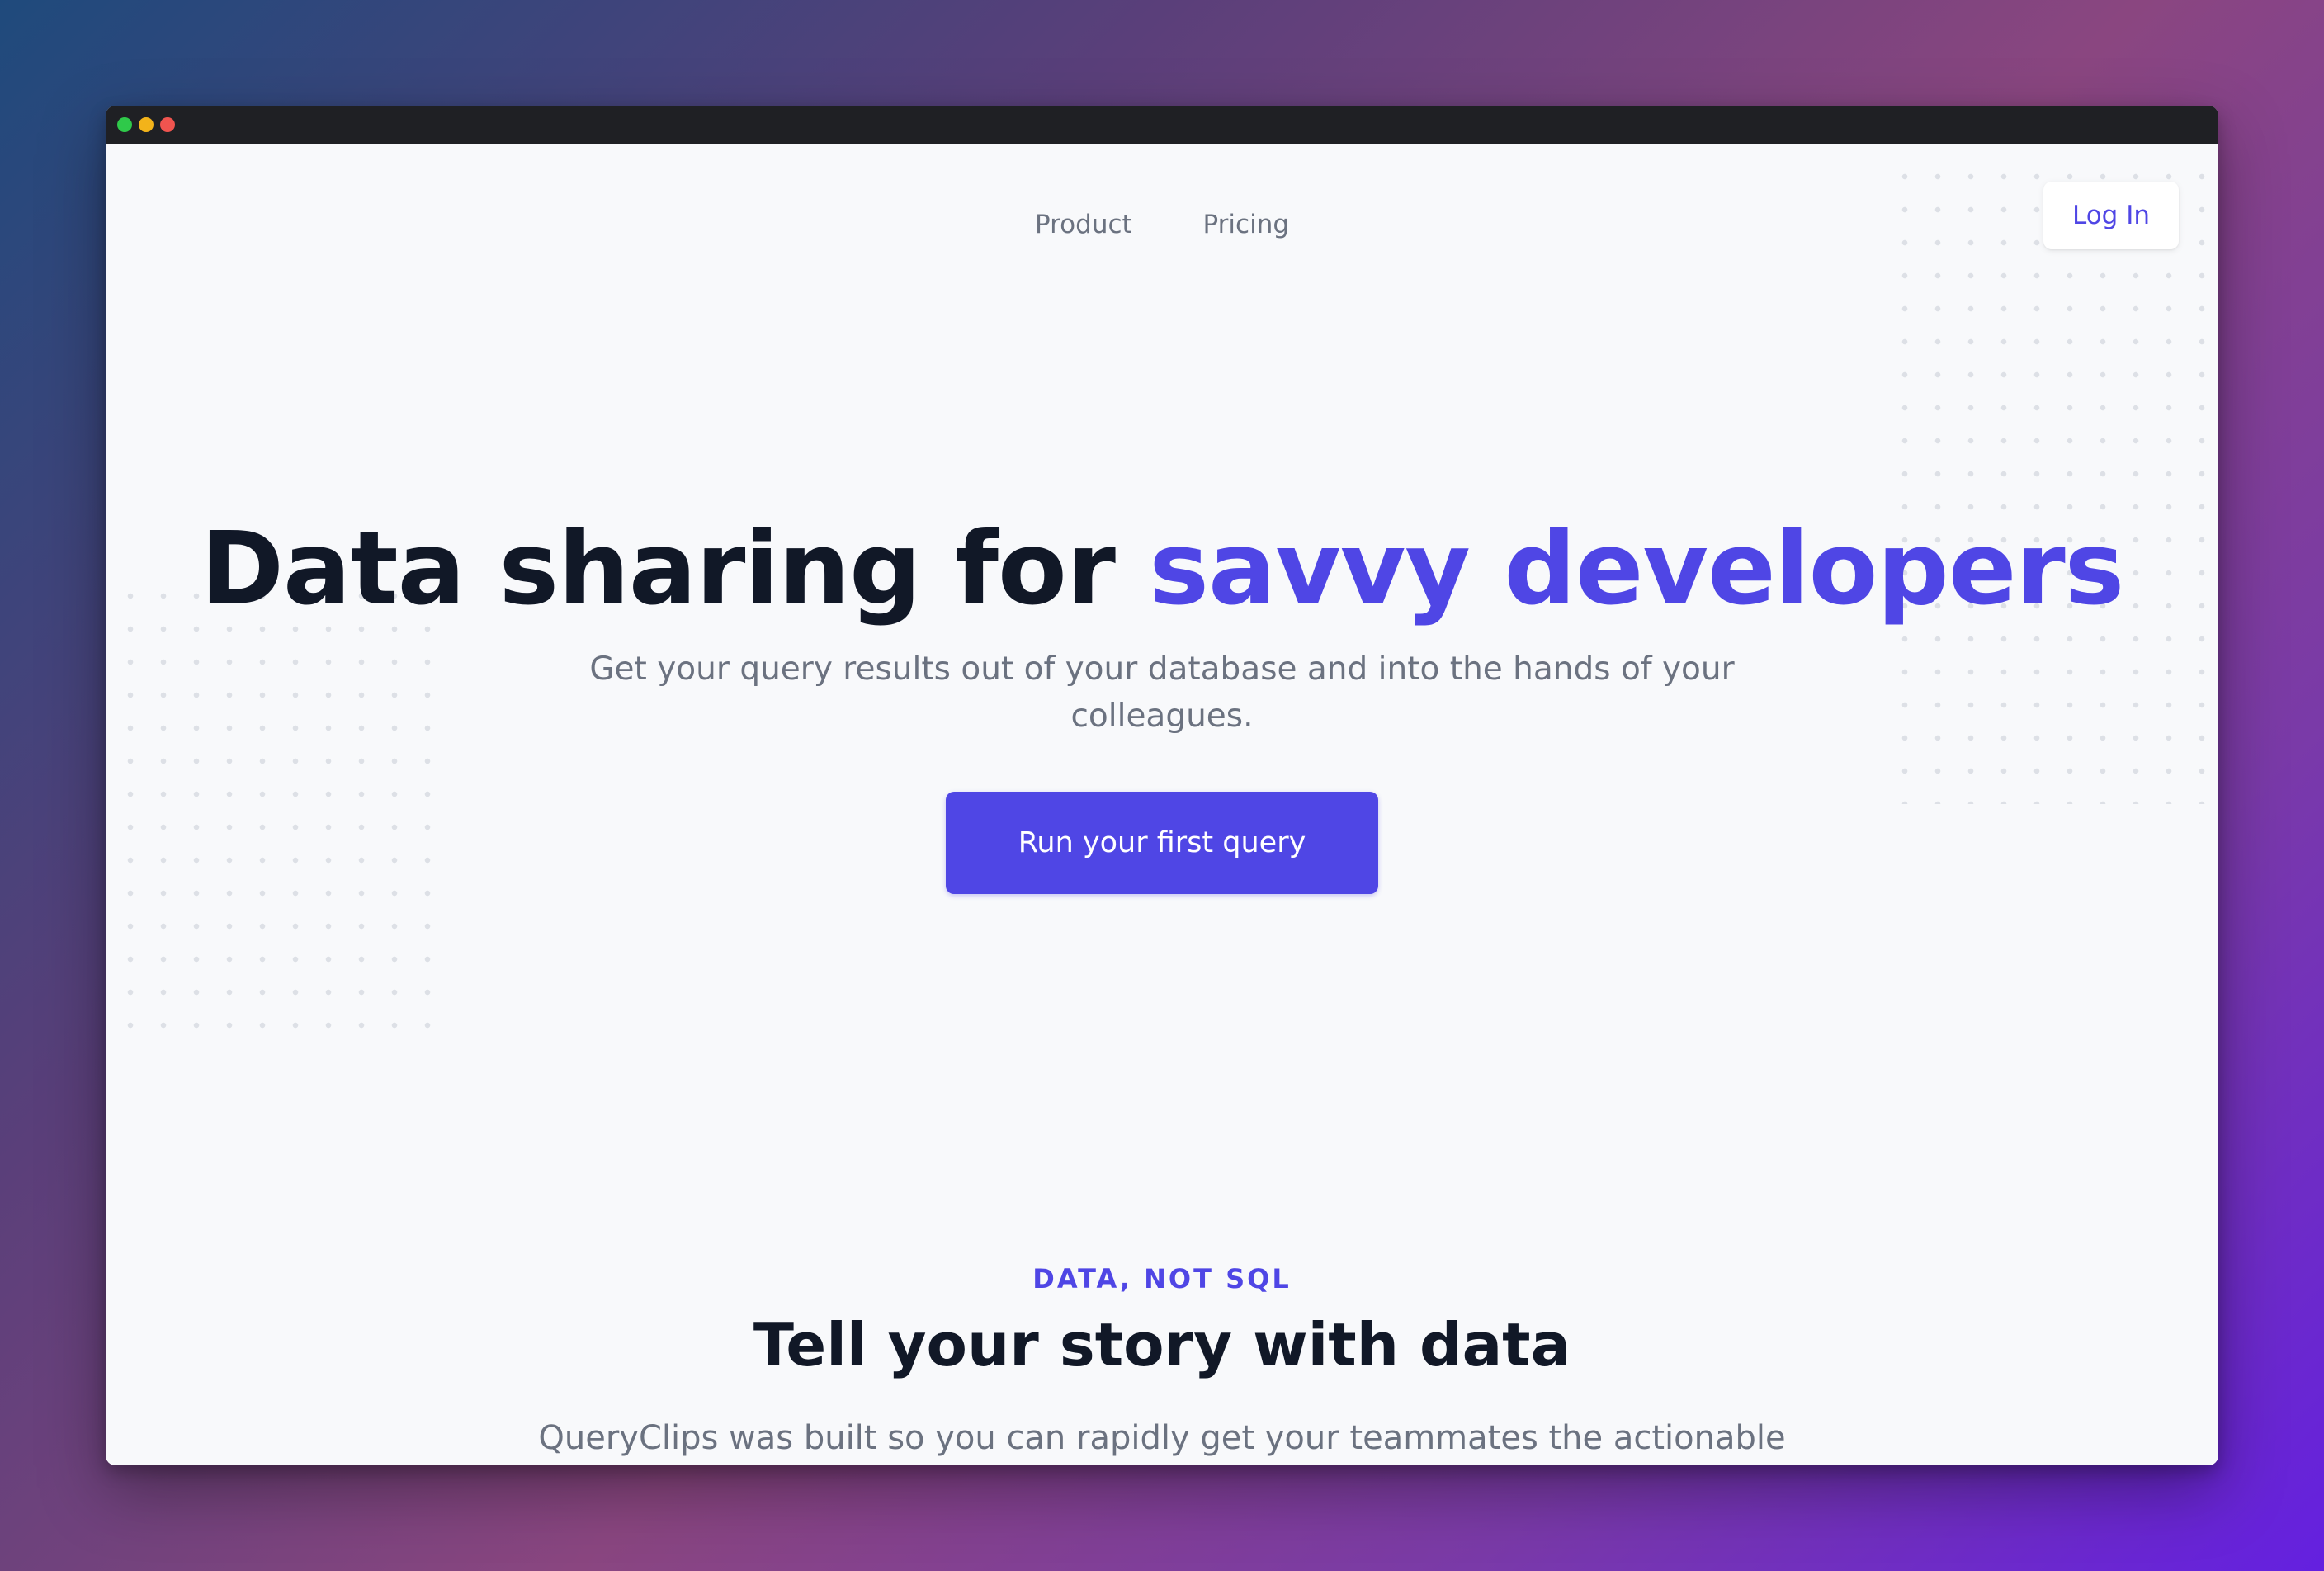  I want to click on nav-links: Product Pricing, so click(1162, 224).